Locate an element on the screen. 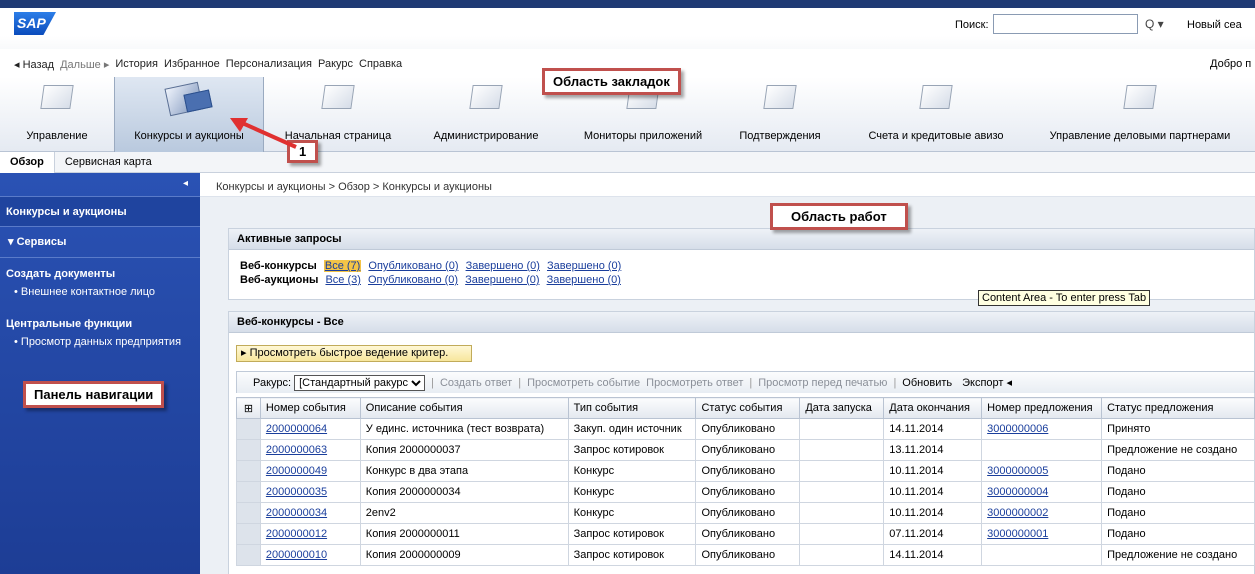 This screenshot has height=574, width=1255. collapse-icon: ◂ is located at coordinates (185, 183).